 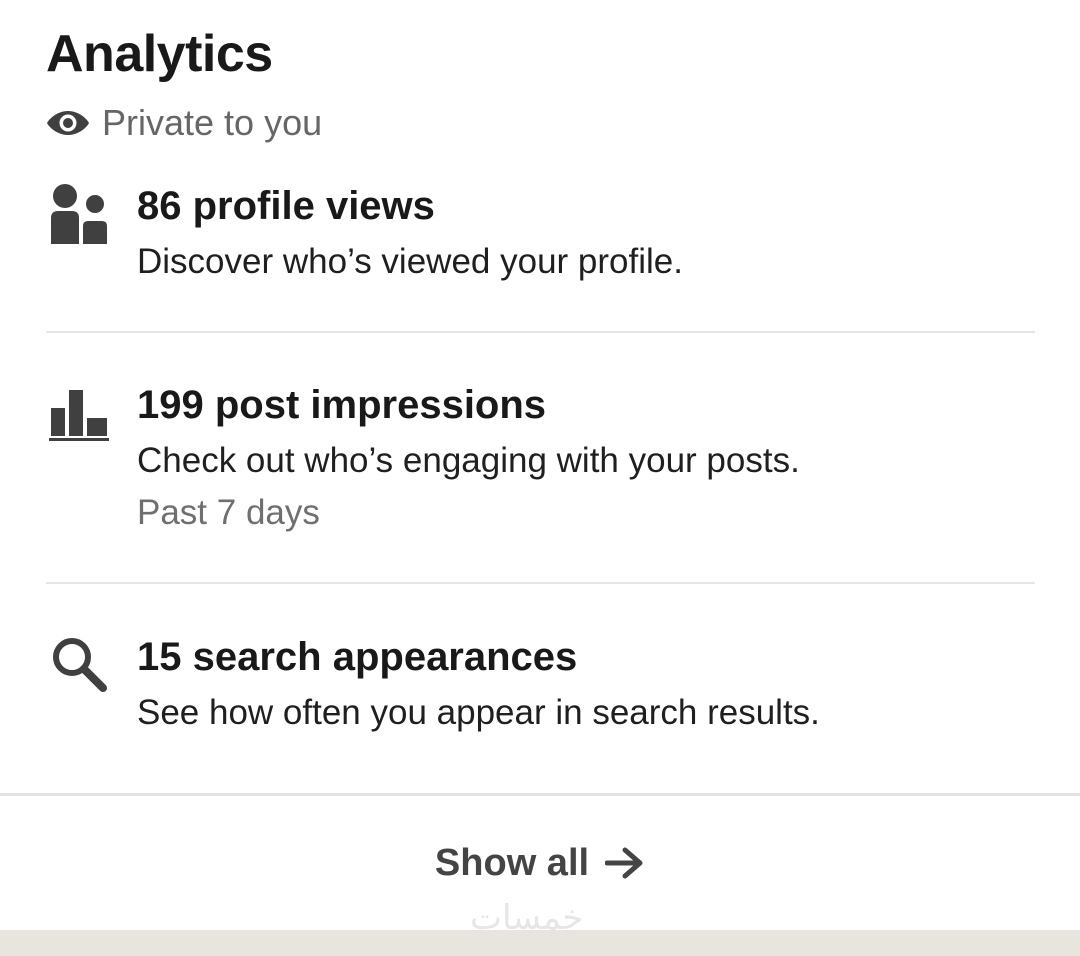 I want to click on bar-chart-icon, so click(x=79, y=414).